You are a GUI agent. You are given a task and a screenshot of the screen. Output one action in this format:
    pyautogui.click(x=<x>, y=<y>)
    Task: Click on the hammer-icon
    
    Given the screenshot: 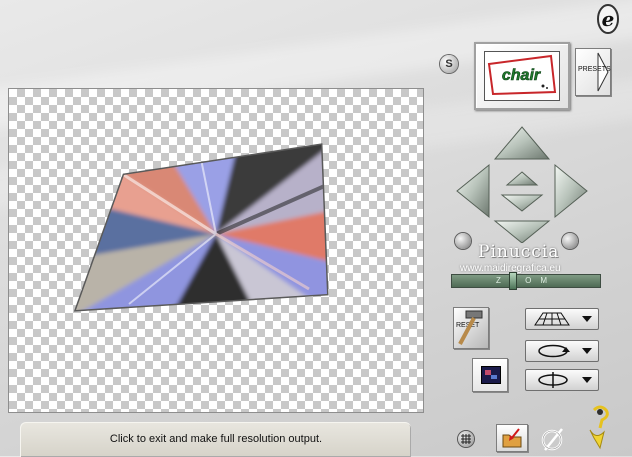 What is the action you would take?
    pyautogui.click(x=470, y=327)
    